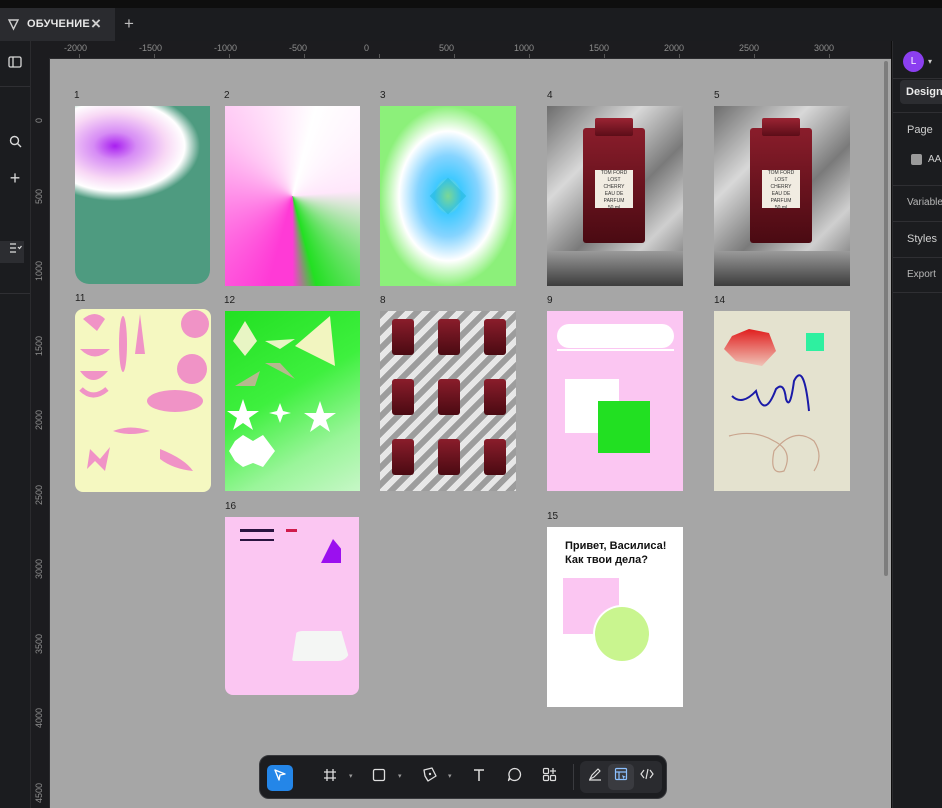 This screenshot has height=808, width=942. Describe the element at coordinates (616, 553) in the screenshot. I see `greeting-text: Привет, Василиса! Как твои дела?` at that location.